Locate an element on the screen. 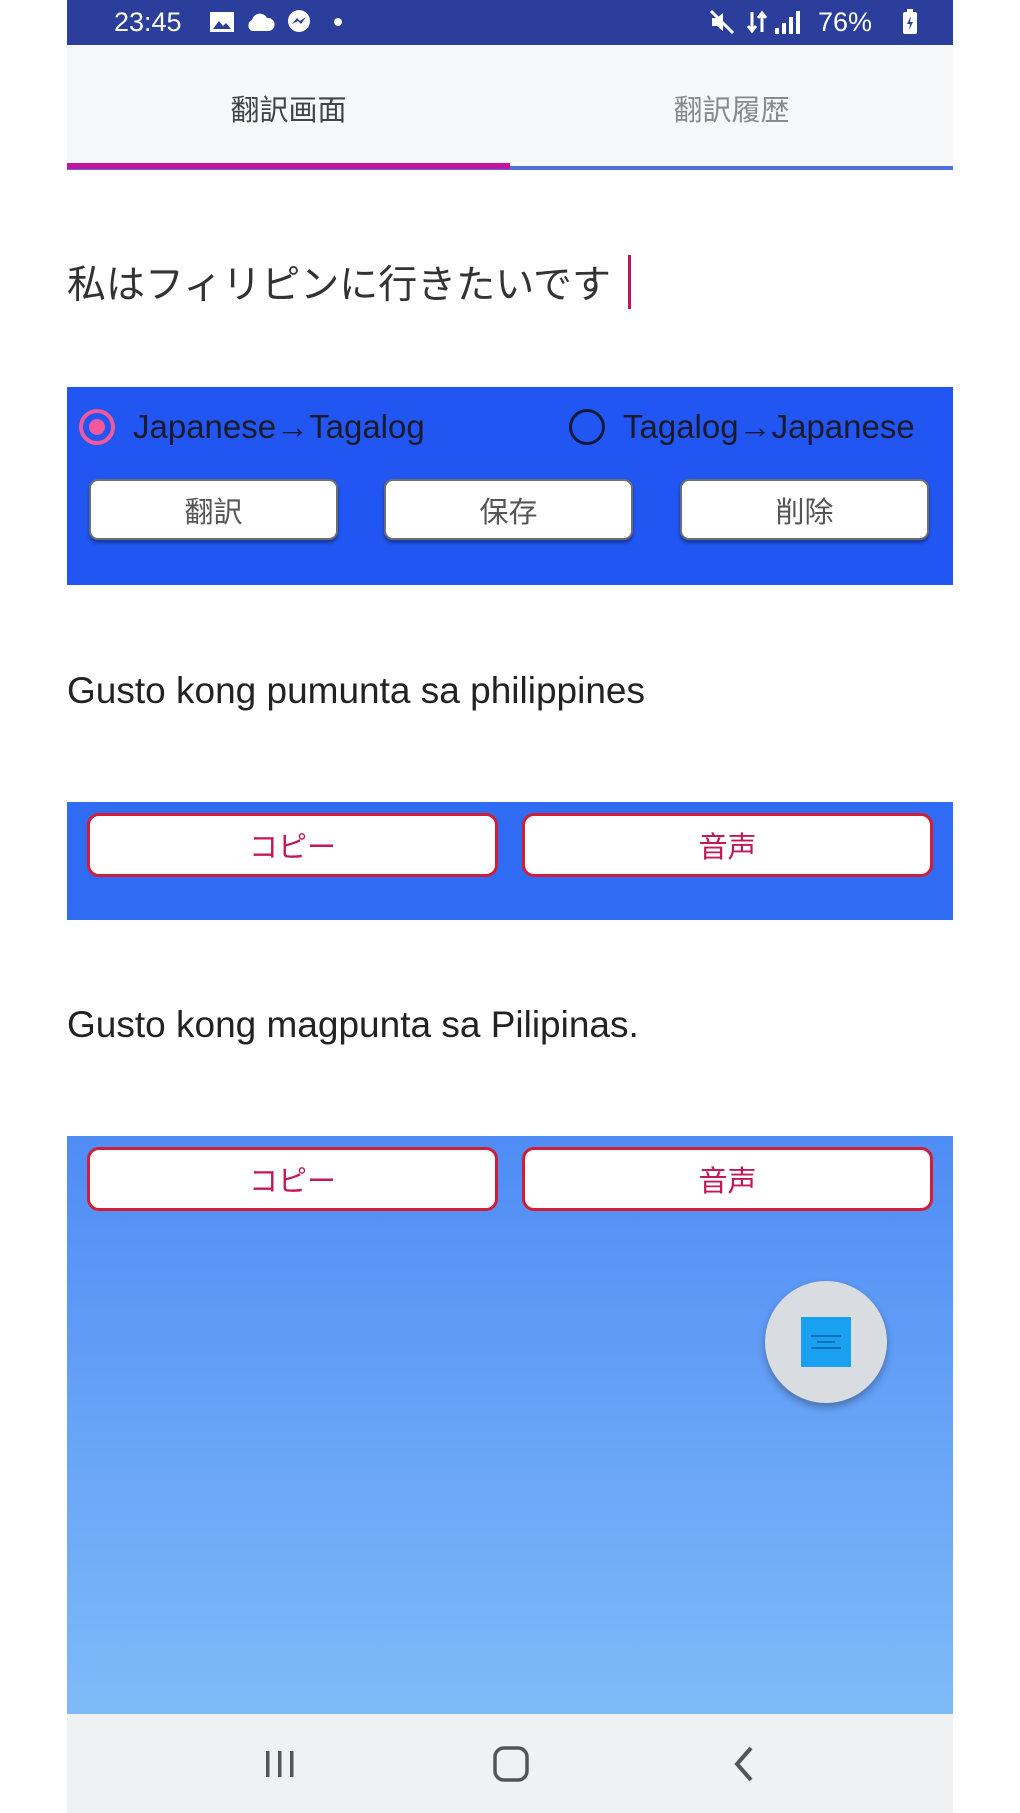  speak-button-1: 音声 is located at coordinates (727, 845).